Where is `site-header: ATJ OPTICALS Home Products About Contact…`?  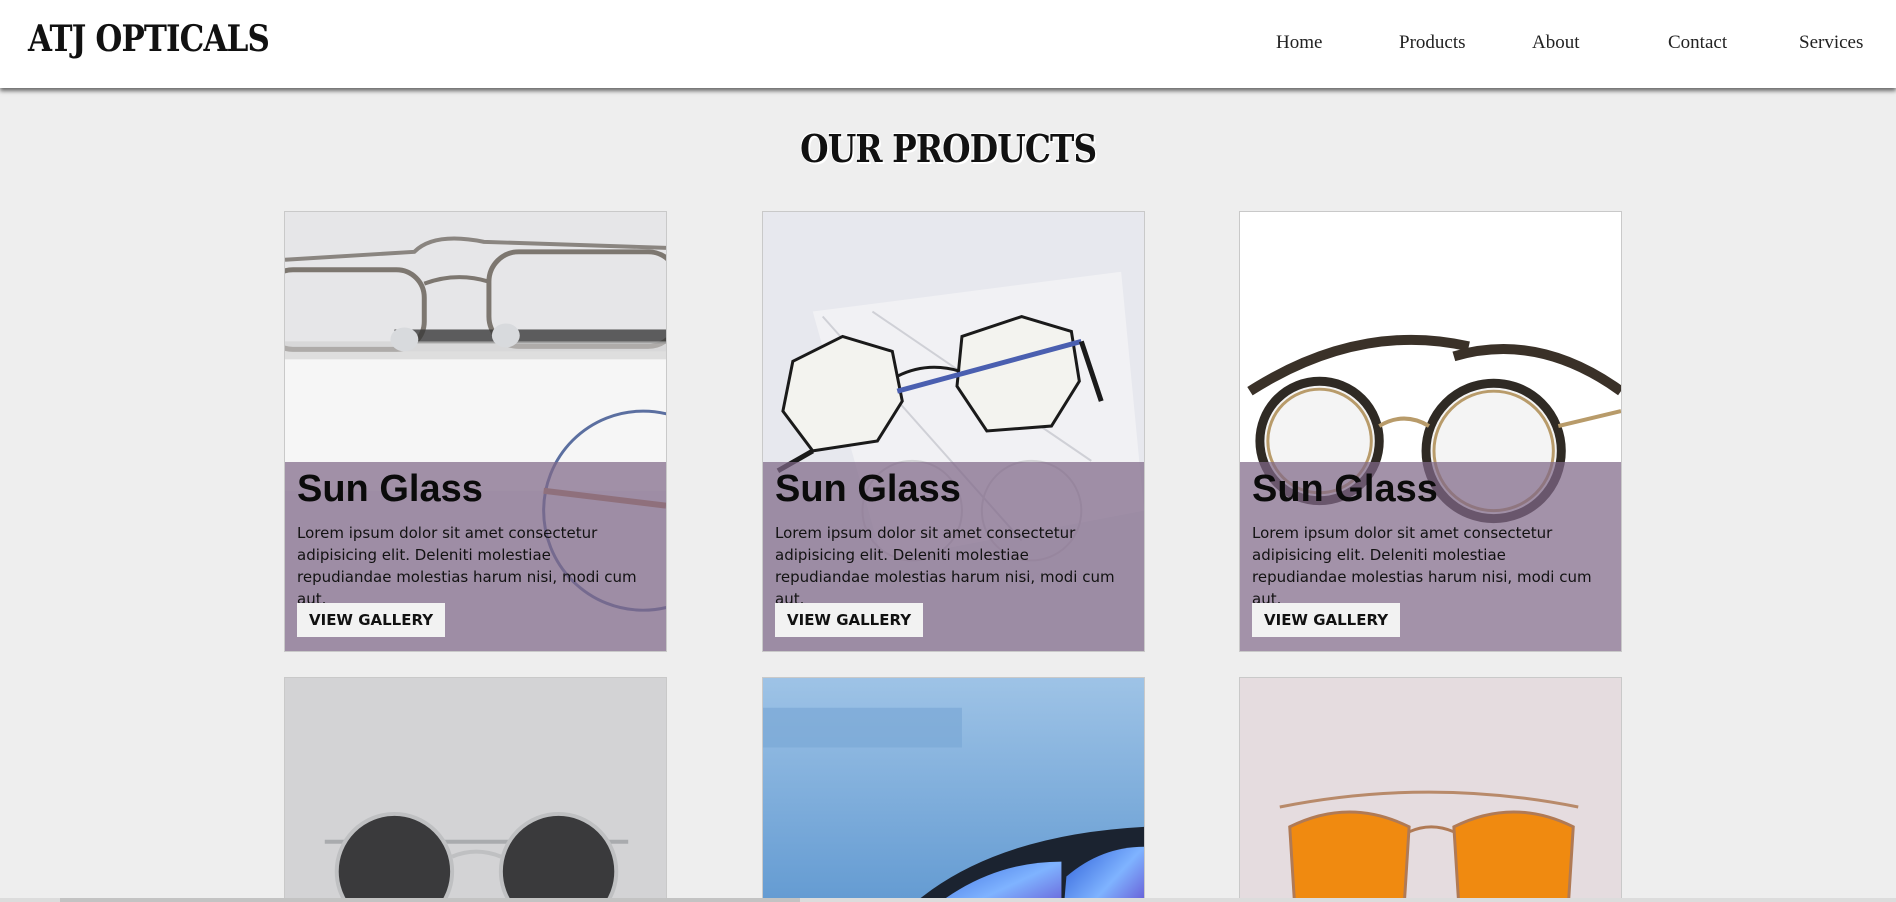 site-header: ATJ OPTICALS Home Products About Contact… is located at coordinates (948, 44).